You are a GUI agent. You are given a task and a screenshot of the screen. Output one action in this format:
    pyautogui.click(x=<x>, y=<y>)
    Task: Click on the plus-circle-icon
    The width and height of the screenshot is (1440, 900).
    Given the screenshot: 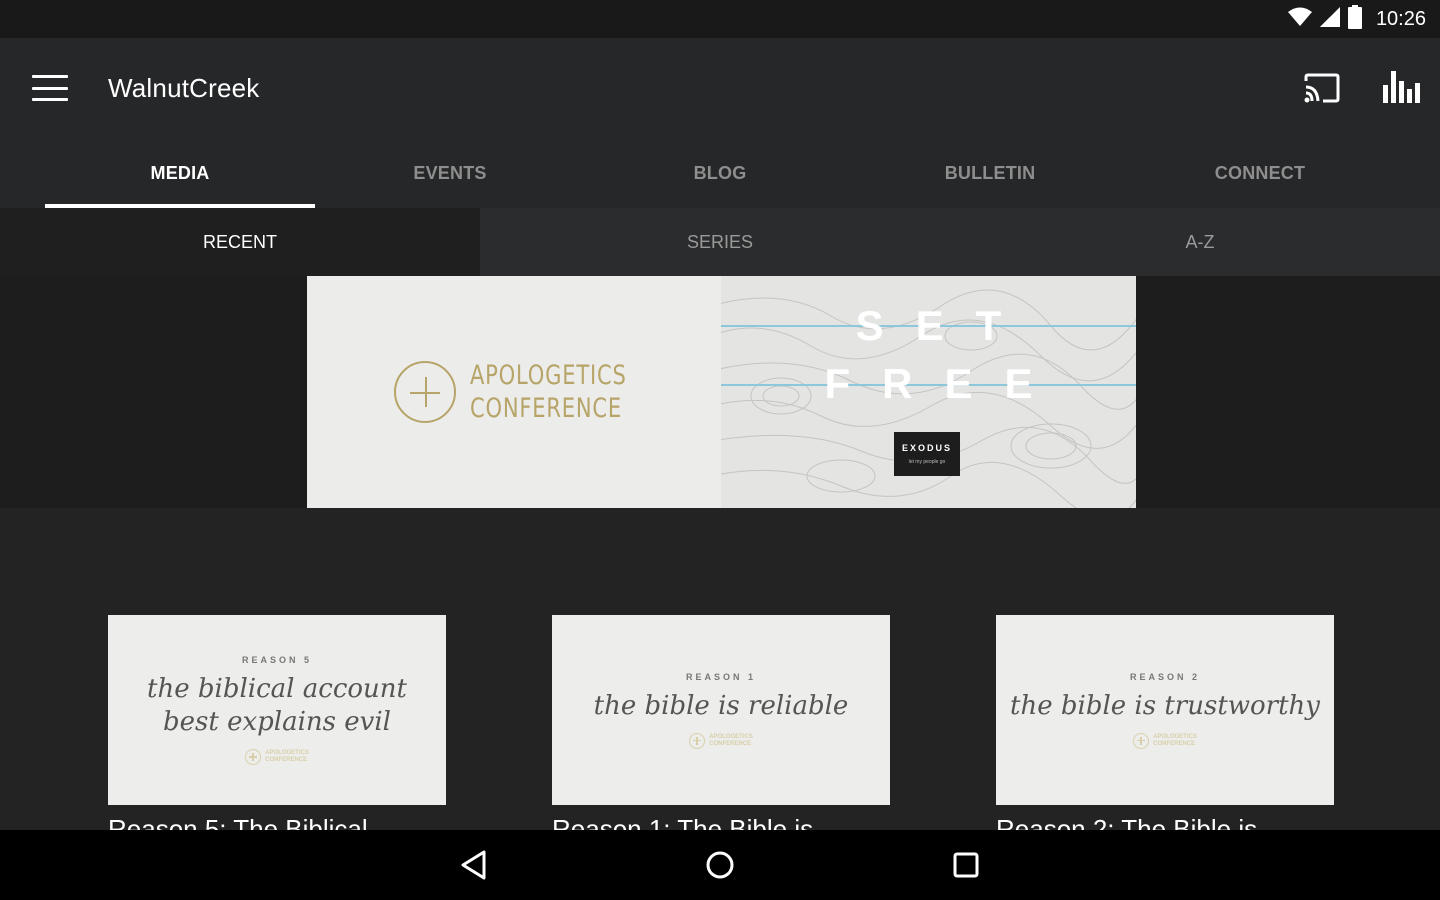 What is the action you would take?
    pyautogui.click(x=424, y=392)
    